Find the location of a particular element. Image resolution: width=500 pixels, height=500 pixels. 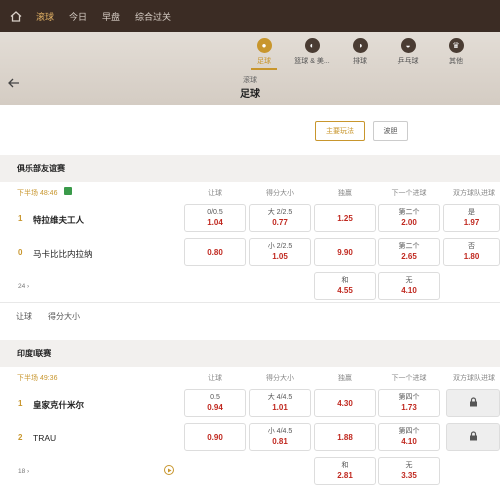

odds-value: 2.00 is located at coordinates (409, 222).